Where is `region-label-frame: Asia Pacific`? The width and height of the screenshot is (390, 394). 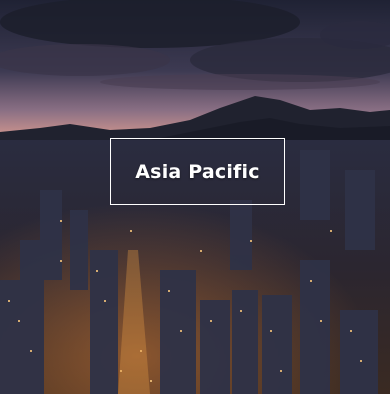 region-label-frame: Asia Pacific is located at coordinates (197, 171).